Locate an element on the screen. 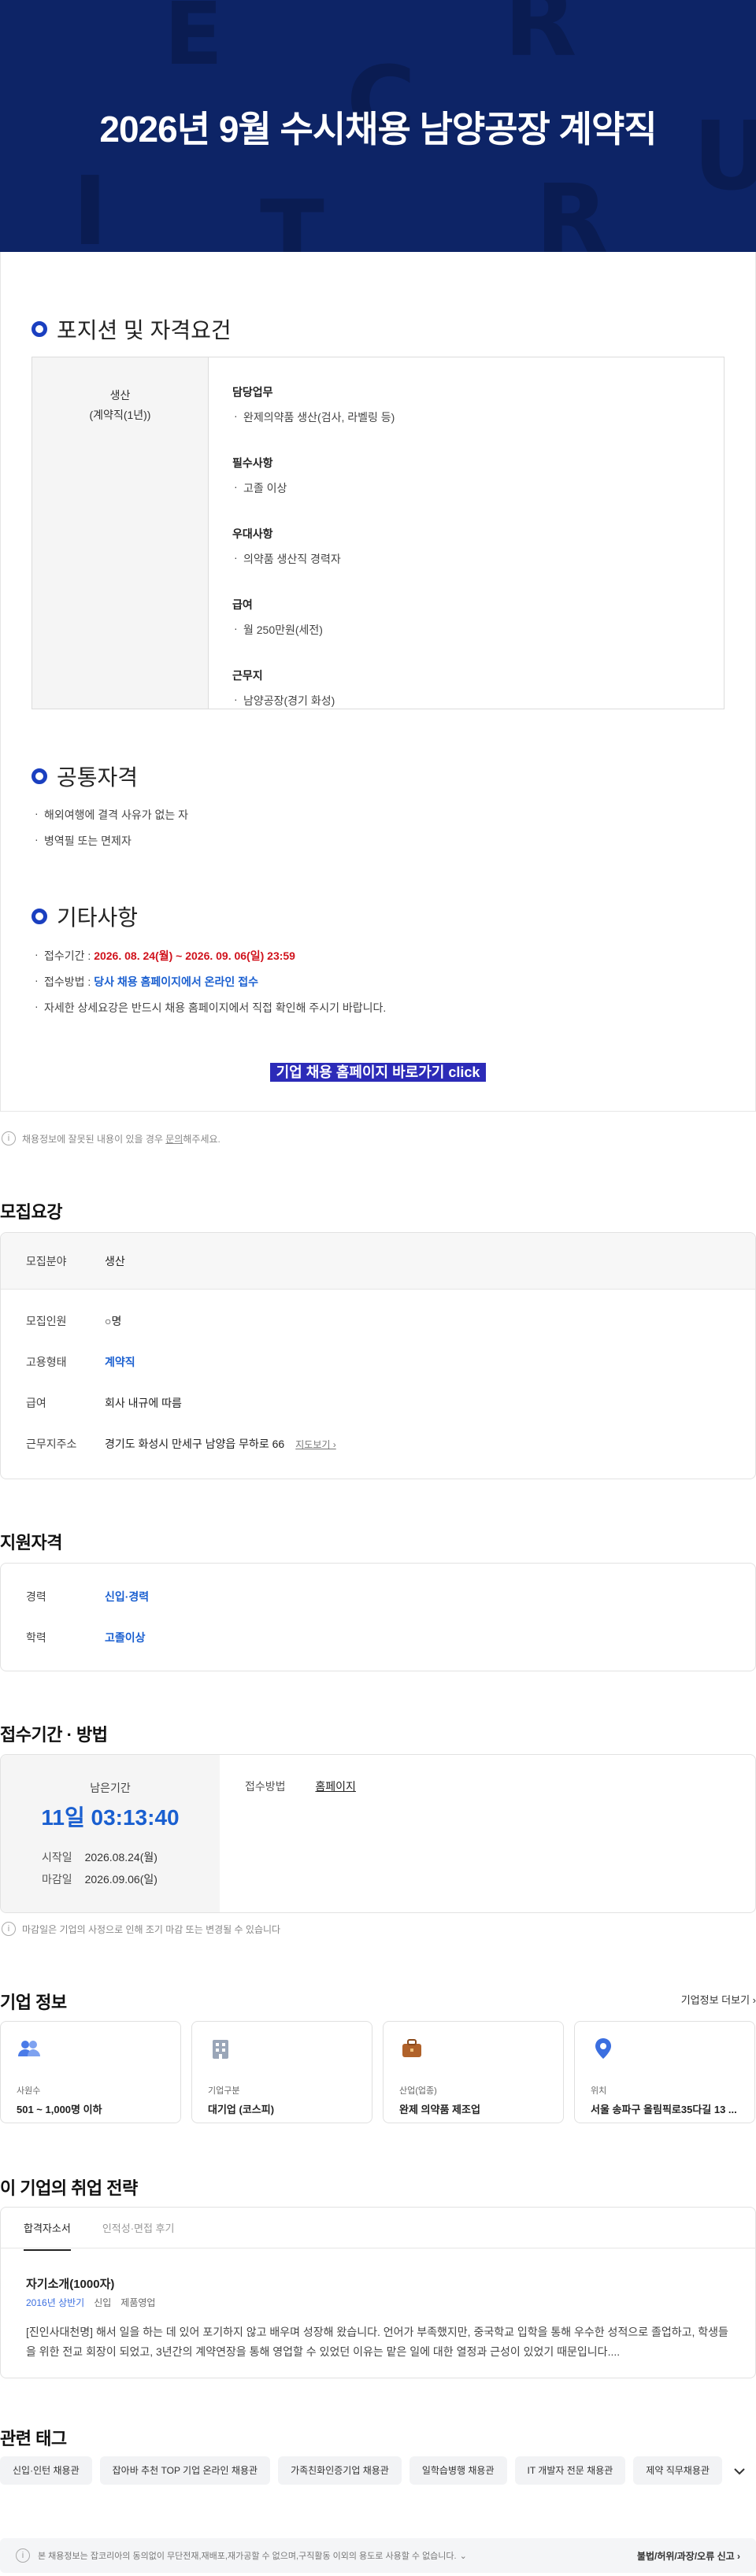  row-label: 근무지주소 is located at coordinates (51, 1444).